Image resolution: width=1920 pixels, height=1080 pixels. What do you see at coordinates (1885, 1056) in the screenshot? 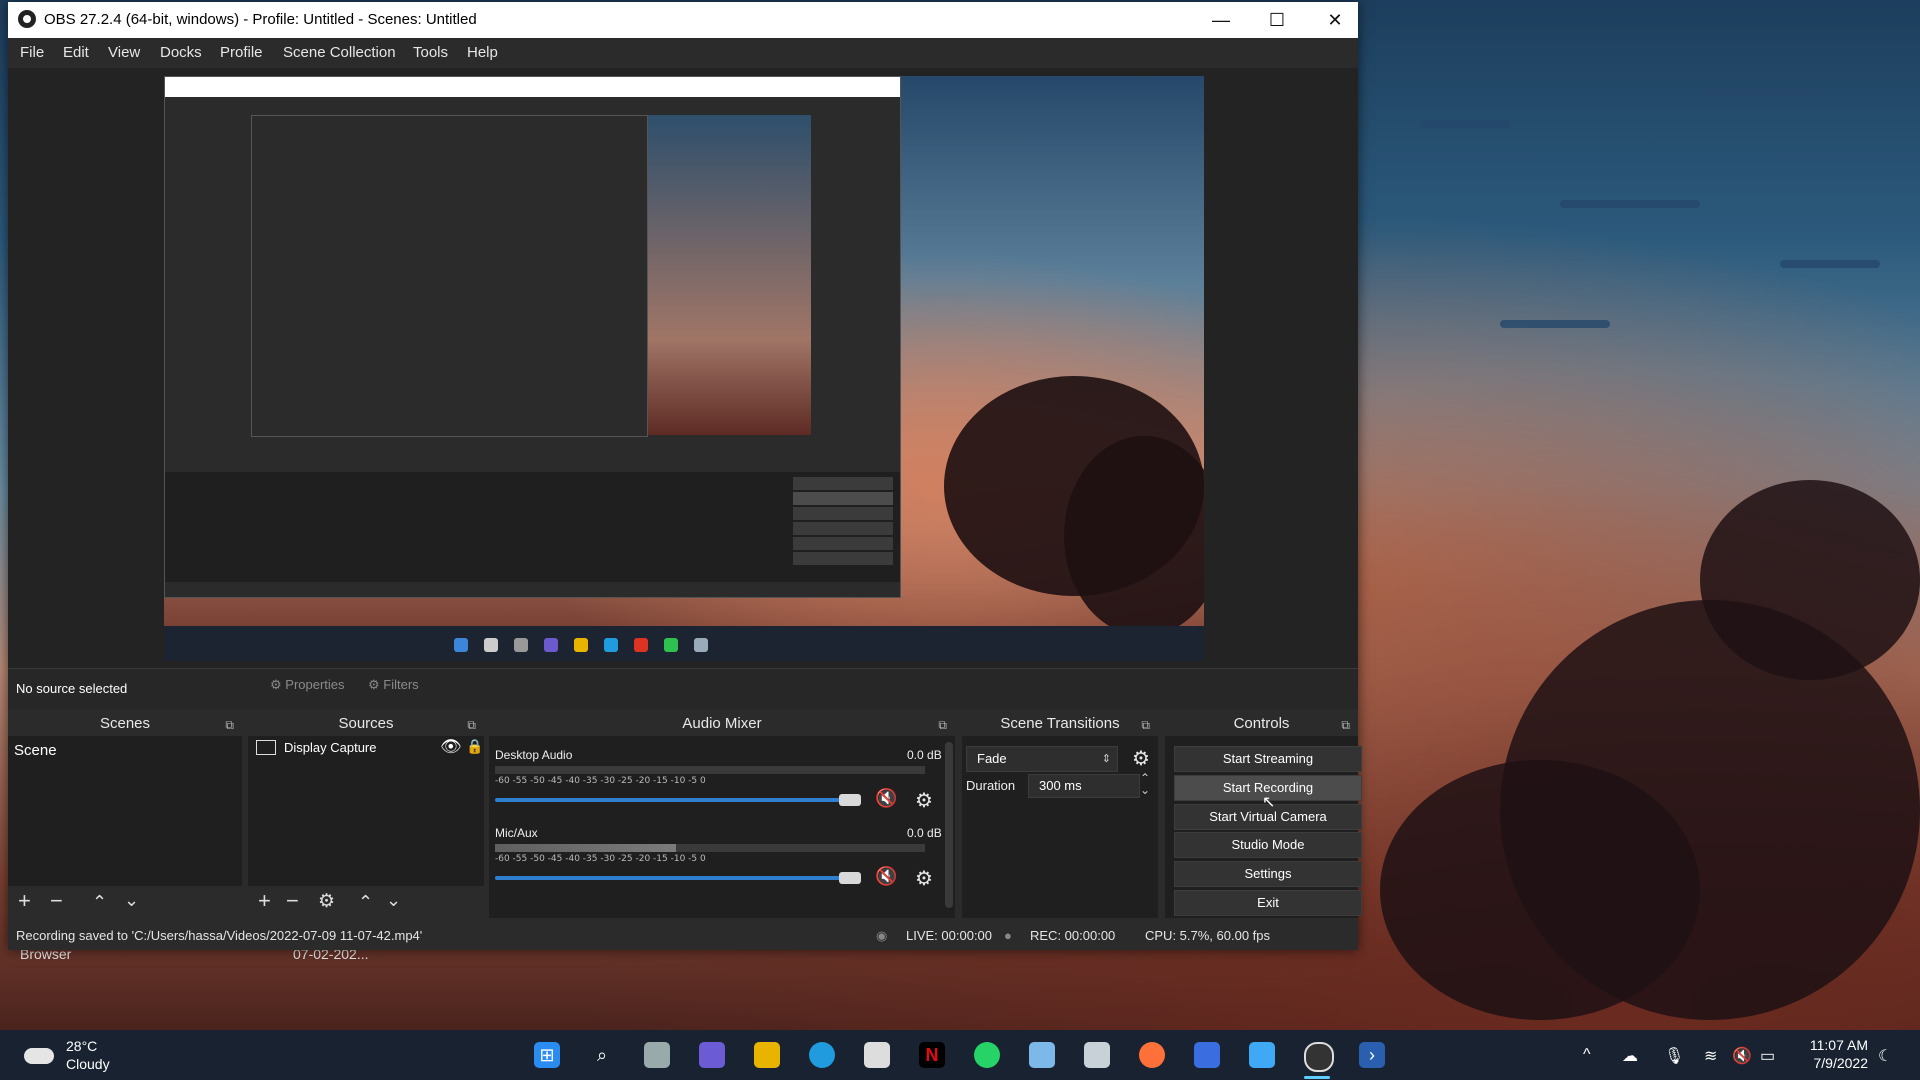
I see `notifications-icon: ☾` at bounding box center [1885, 1056].